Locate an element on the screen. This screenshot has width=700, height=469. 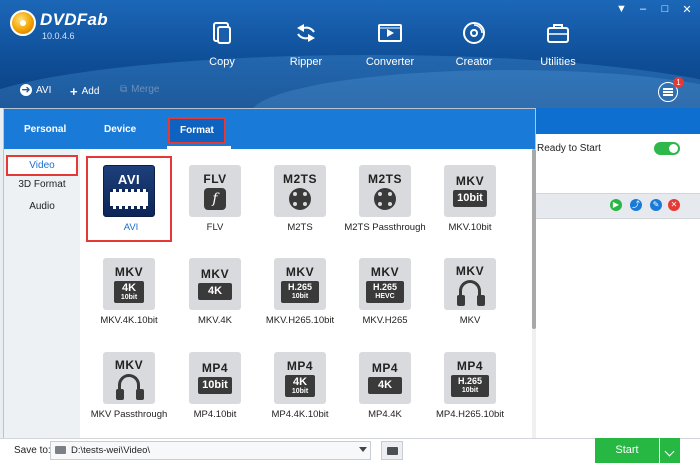
format-tile-mkv: MKV MKV is located at coordinates (470, 292).